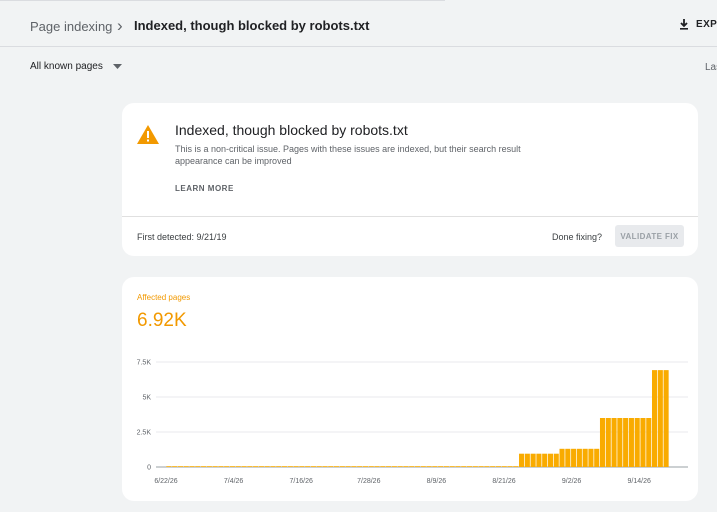 The image size is (717, 512). I want to click on card-divider, so click(410, 216).